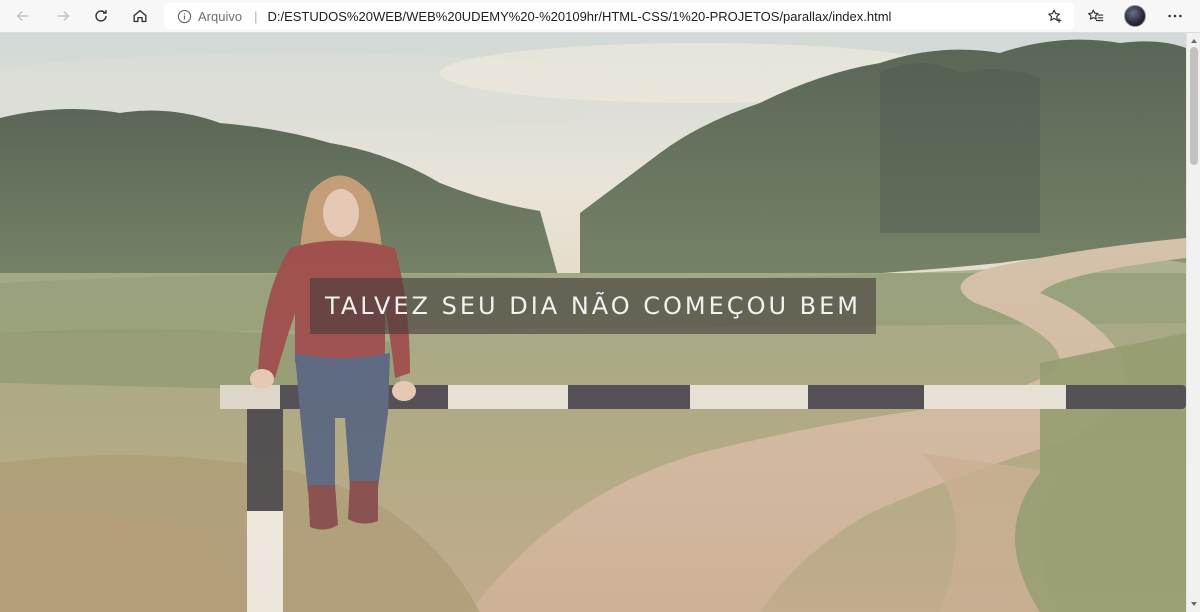  What do you see at coordinates (220, 16) in the screenshot?
I see `site-info-label: Arquivo` at bounding box center [220, 16].